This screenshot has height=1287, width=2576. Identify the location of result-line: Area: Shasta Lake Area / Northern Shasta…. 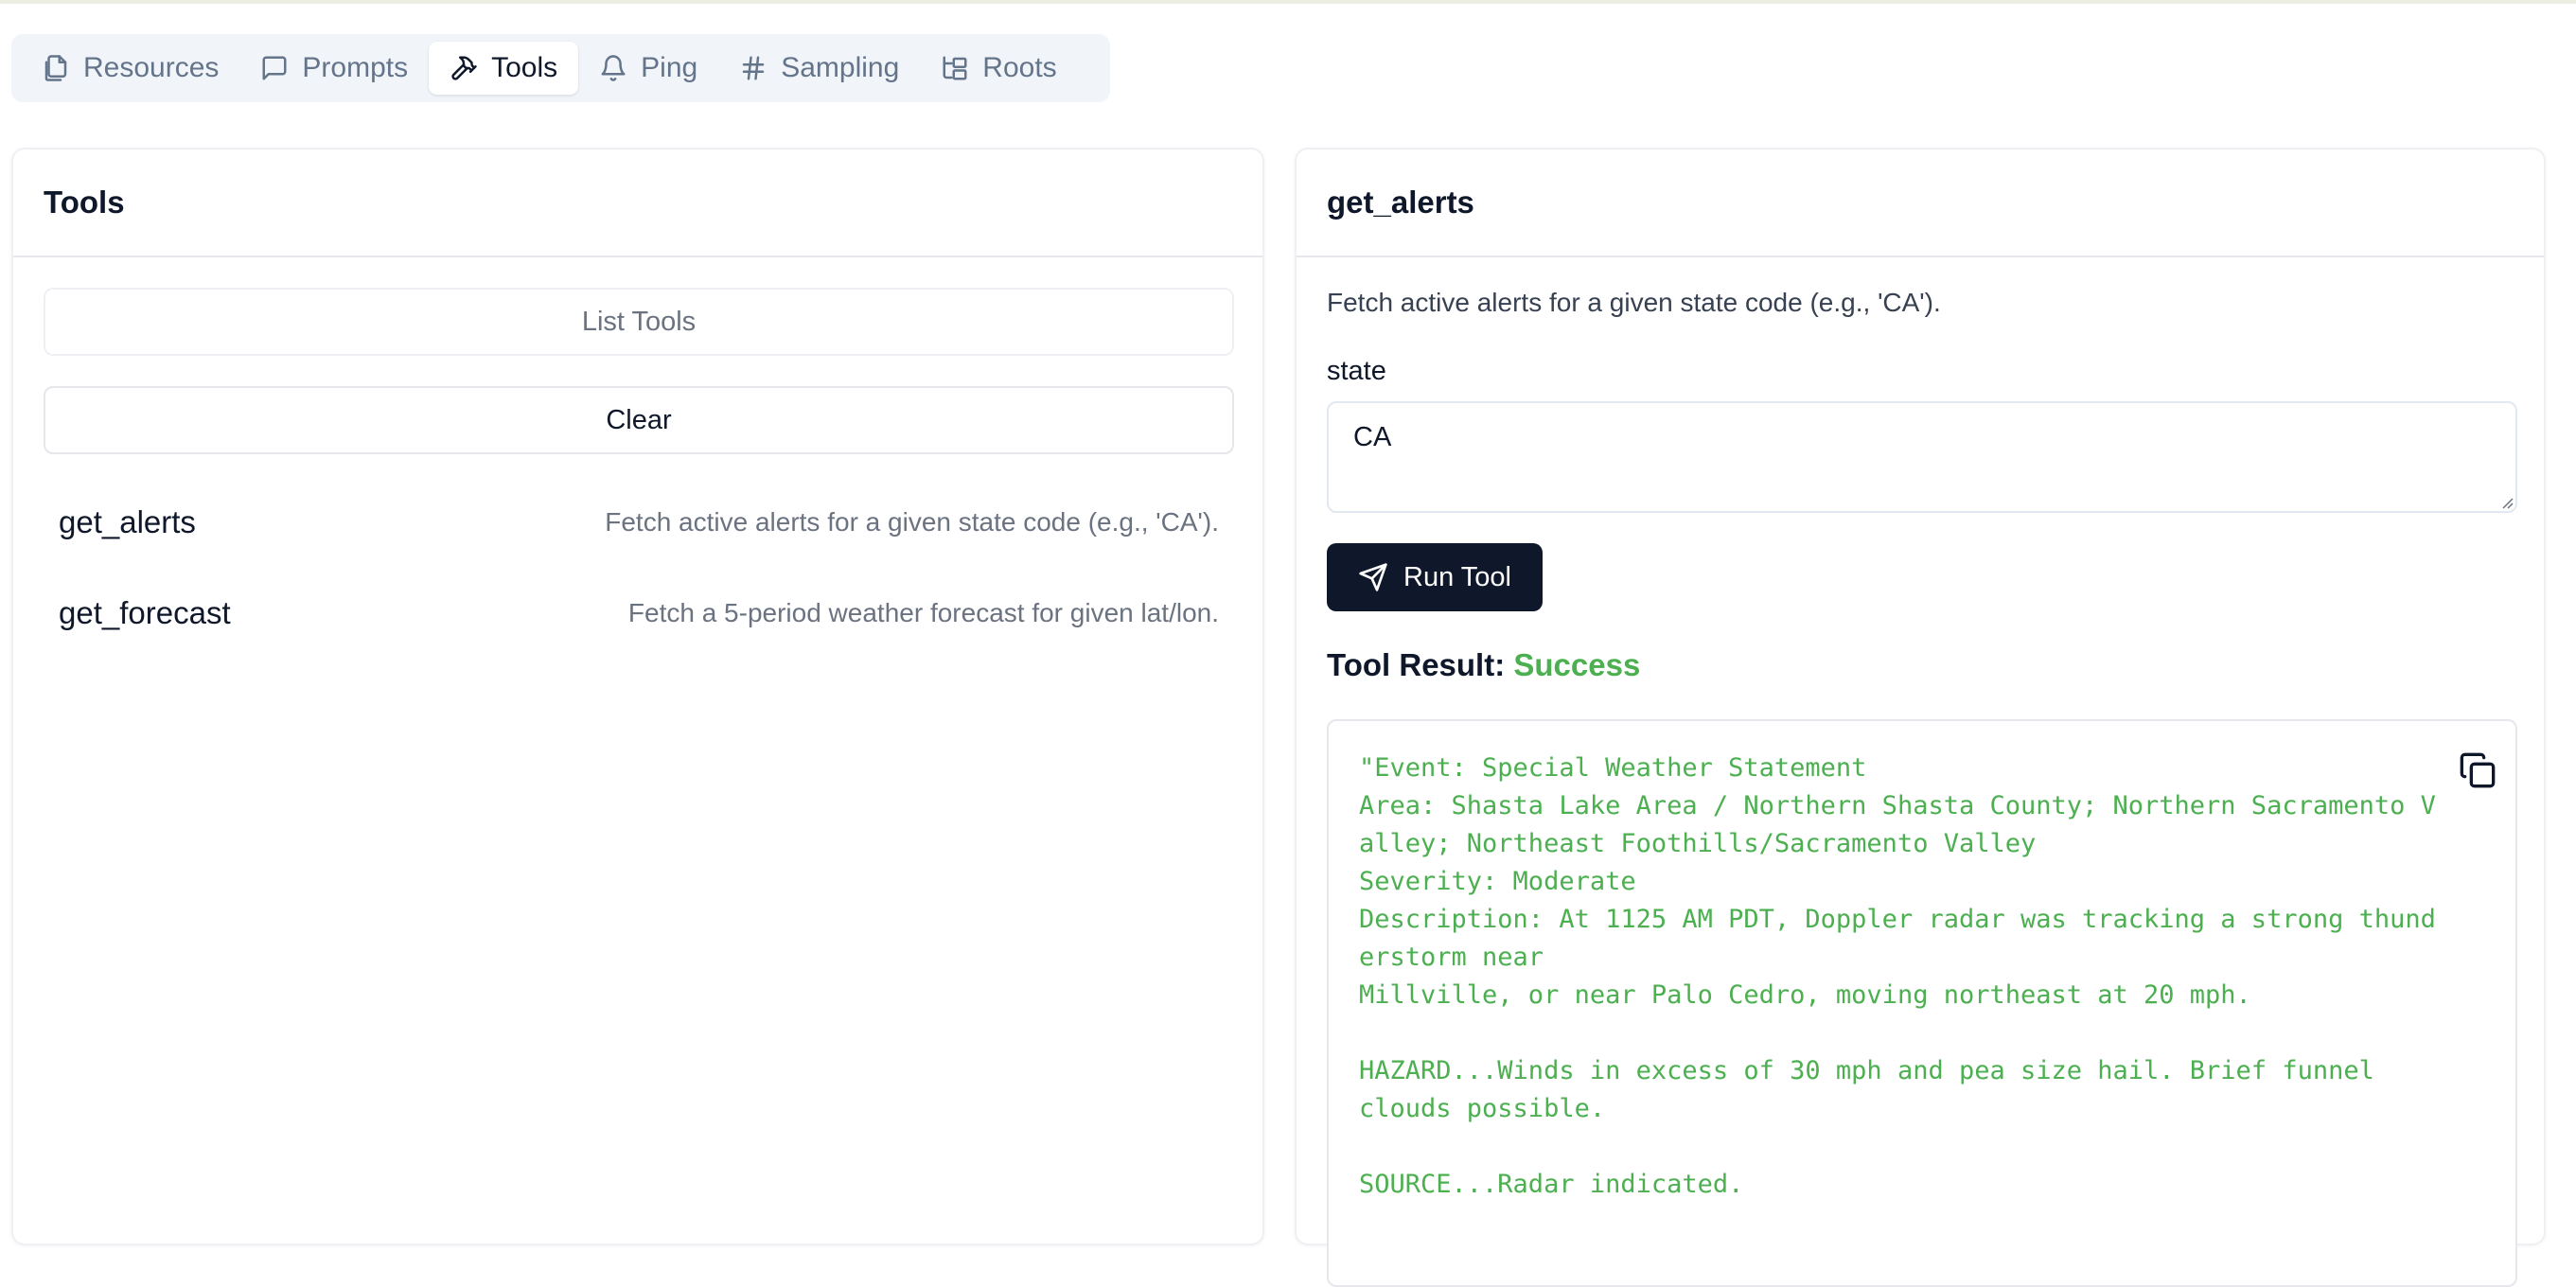
(1897, 805).